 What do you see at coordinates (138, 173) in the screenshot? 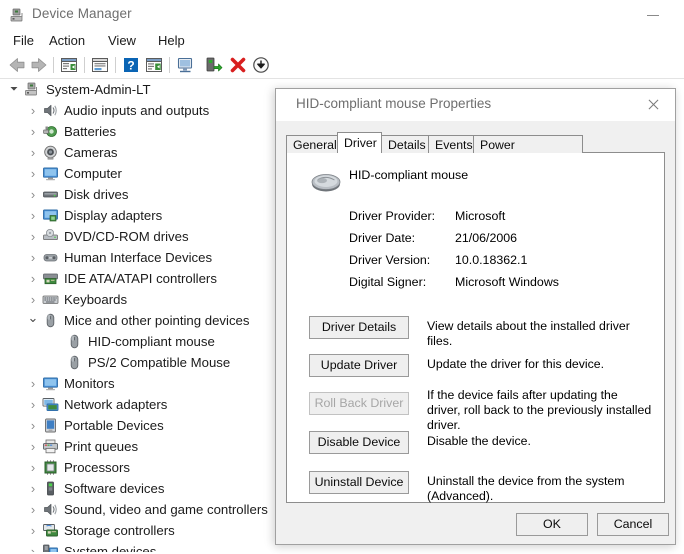
I see `tree-item-computer: › Computer` at bounding box center [138, 173].